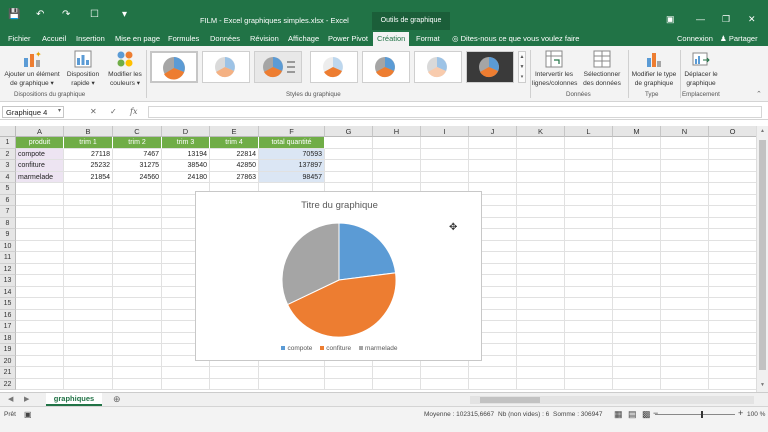 Image resolution: width=768 pixels, height=432 pixels. Describe the element at coordinates (762, 385) in the screenshot. I see `scroll-down-icon: ▼` at that location.